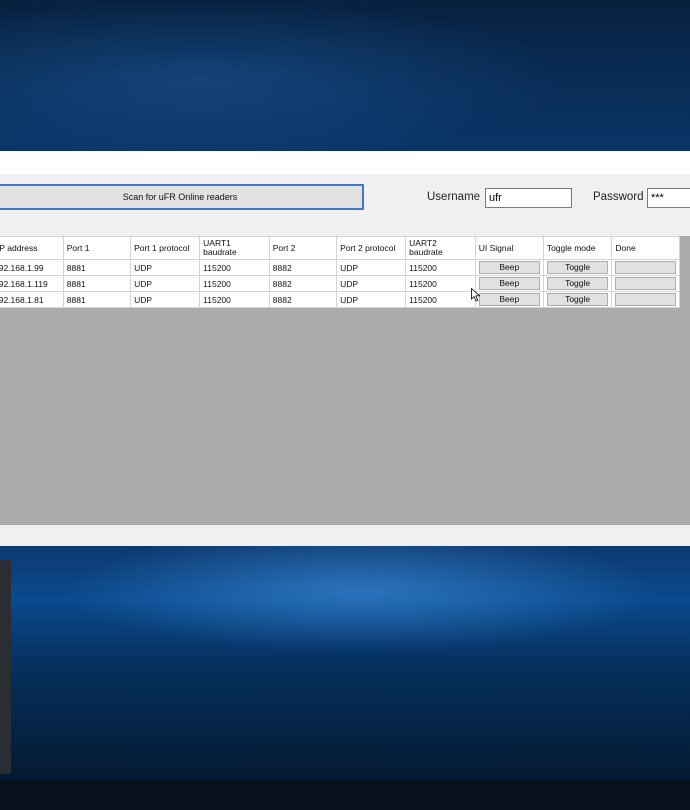  Describe the element at coordinates (32, 283) in the screenshot. I see `ip-cell: 192.168.1.119` at that location.